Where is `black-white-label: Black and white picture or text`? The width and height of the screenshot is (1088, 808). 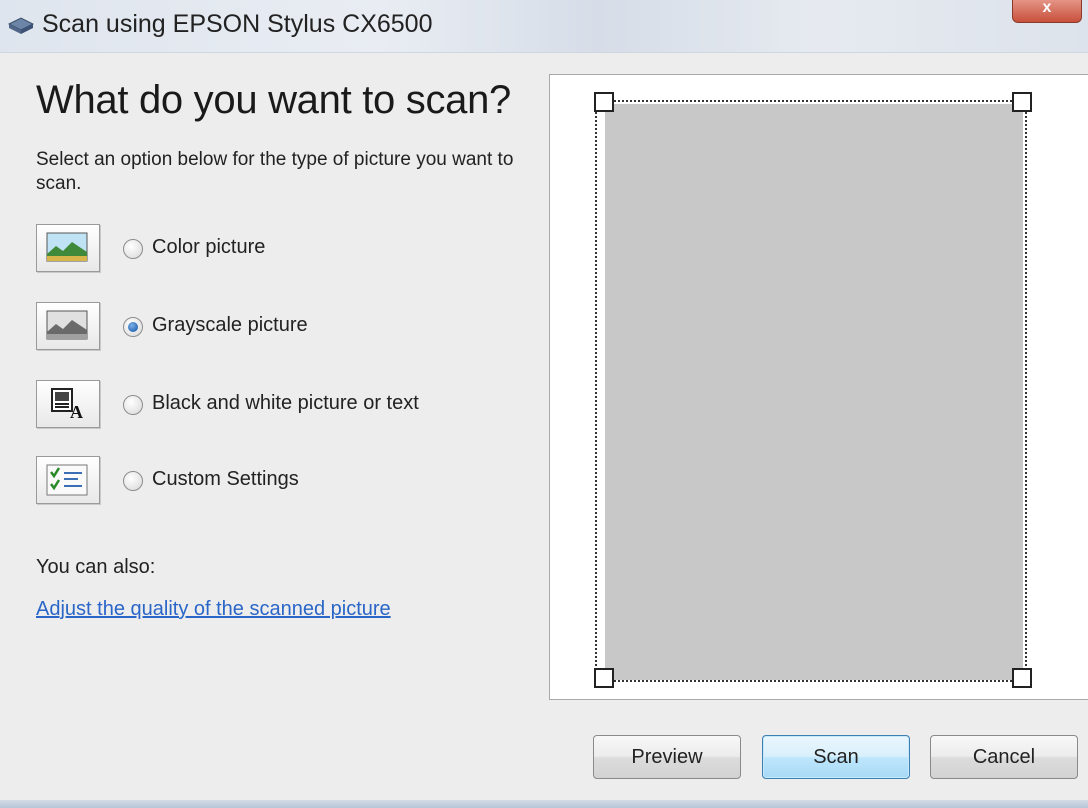
black-white-label: Black and white picture or text is located at coordinates (285, 403).